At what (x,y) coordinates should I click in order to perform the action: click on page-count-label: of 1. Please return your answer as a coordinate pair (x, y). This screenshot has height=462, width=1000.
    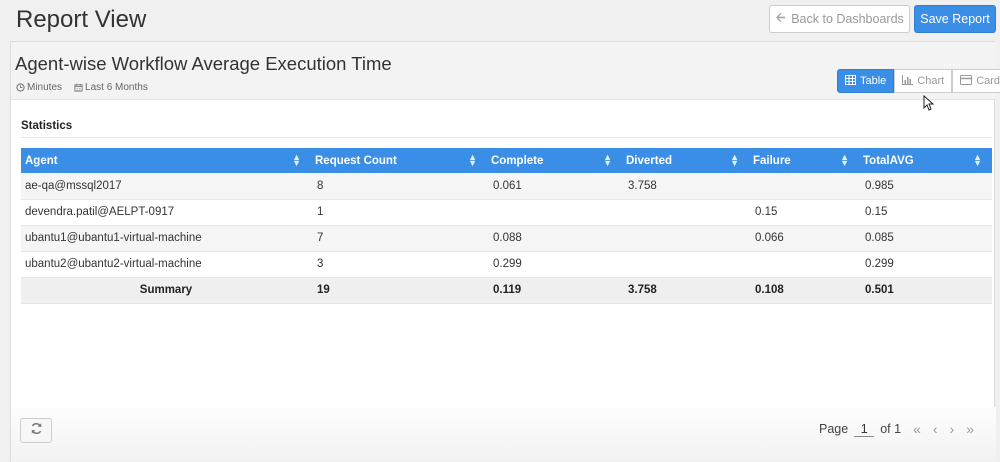
    Looking at the image, I should click on (891, 429).